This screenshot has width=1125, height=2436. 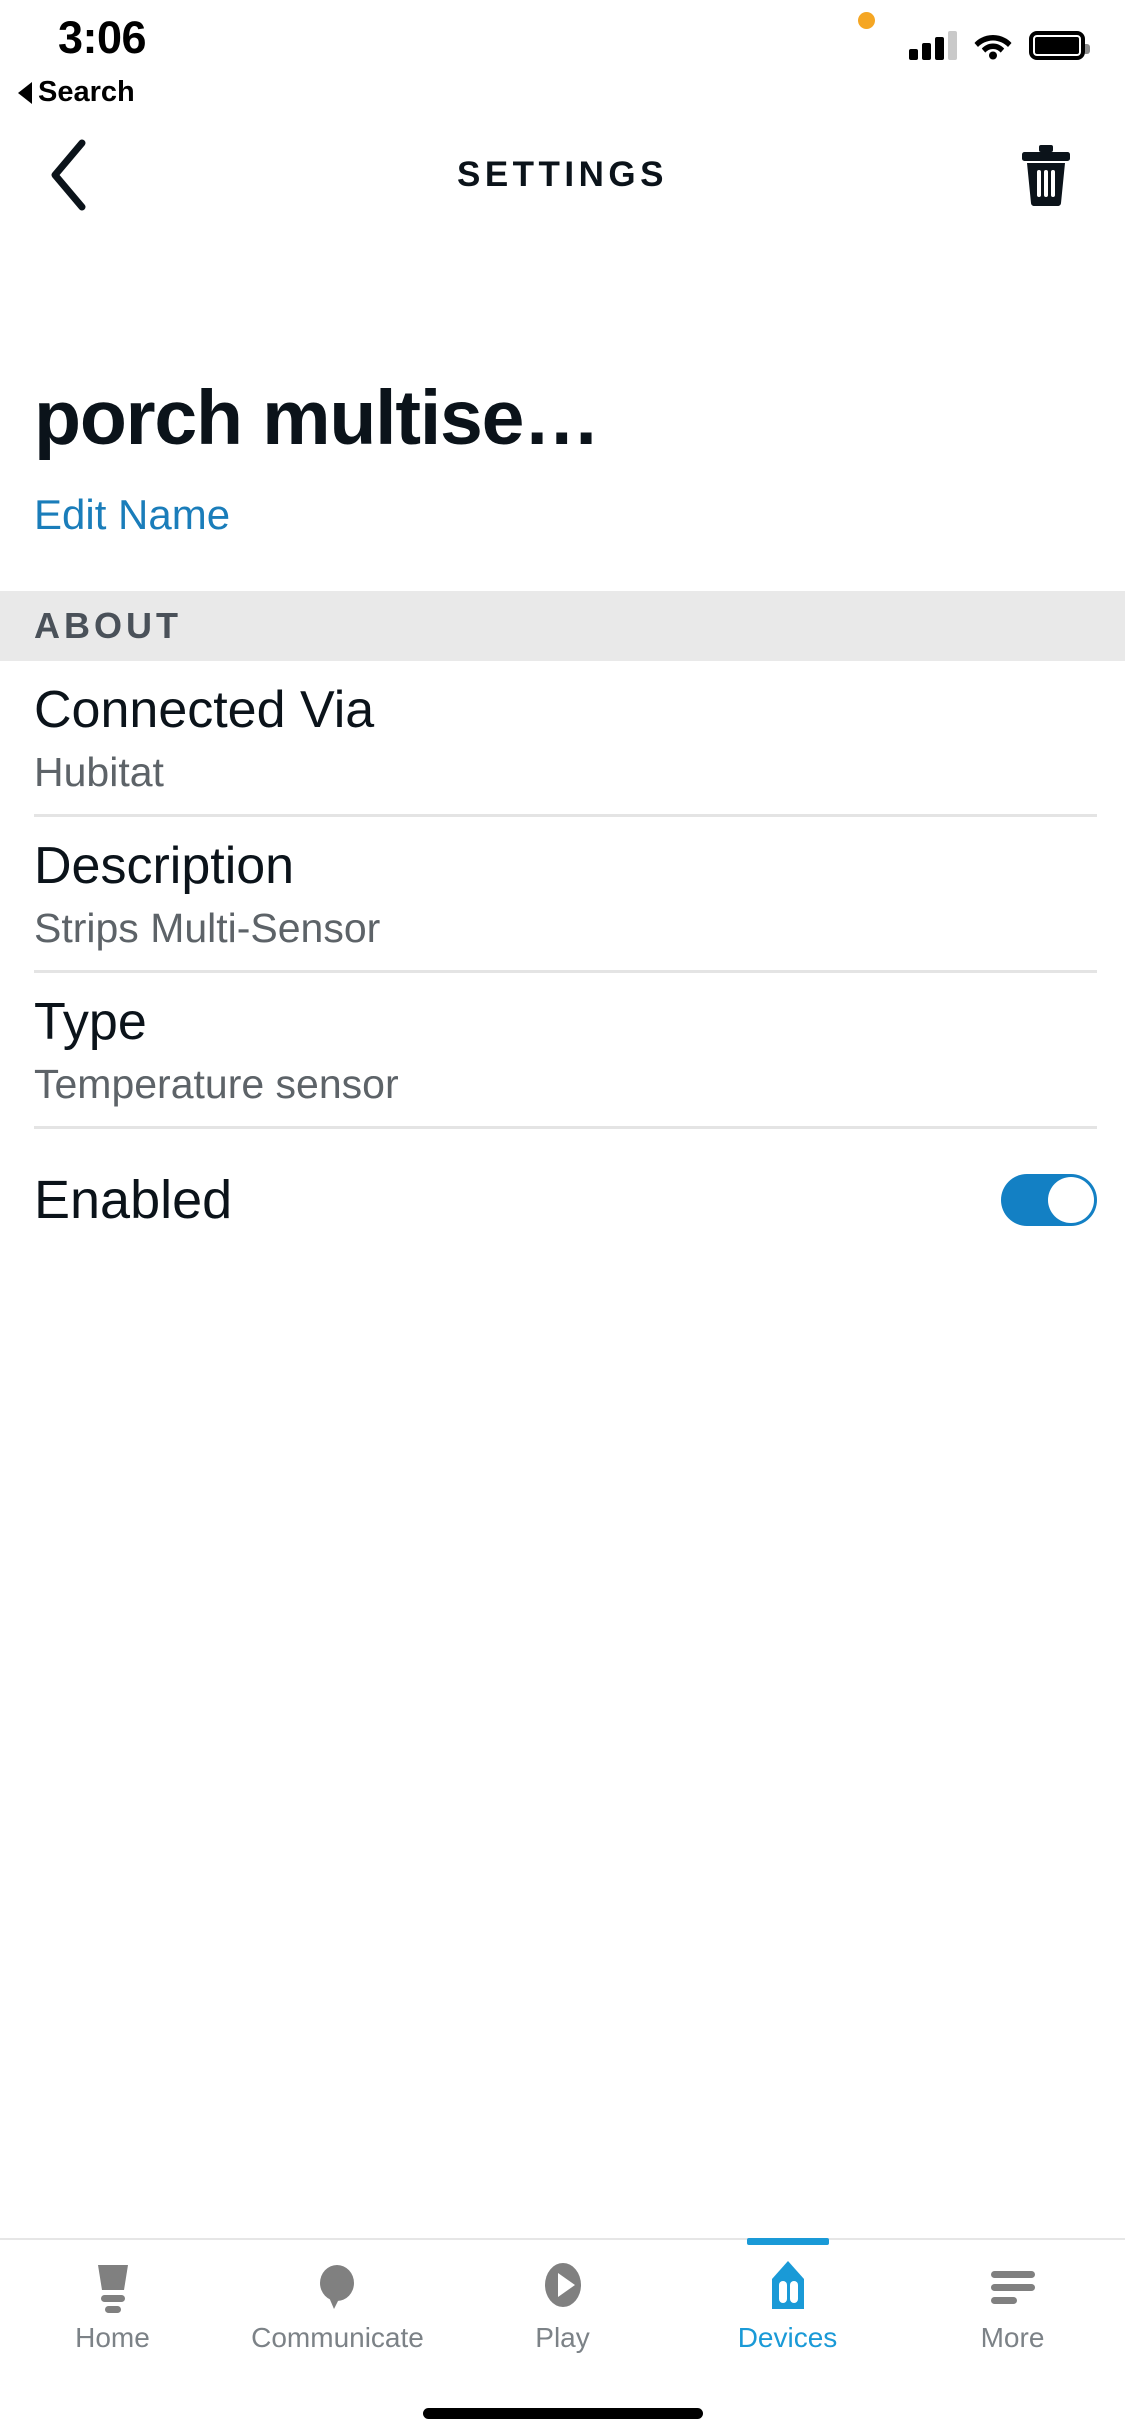 I want to click on home-indicator, so click(x=562, y=2413).